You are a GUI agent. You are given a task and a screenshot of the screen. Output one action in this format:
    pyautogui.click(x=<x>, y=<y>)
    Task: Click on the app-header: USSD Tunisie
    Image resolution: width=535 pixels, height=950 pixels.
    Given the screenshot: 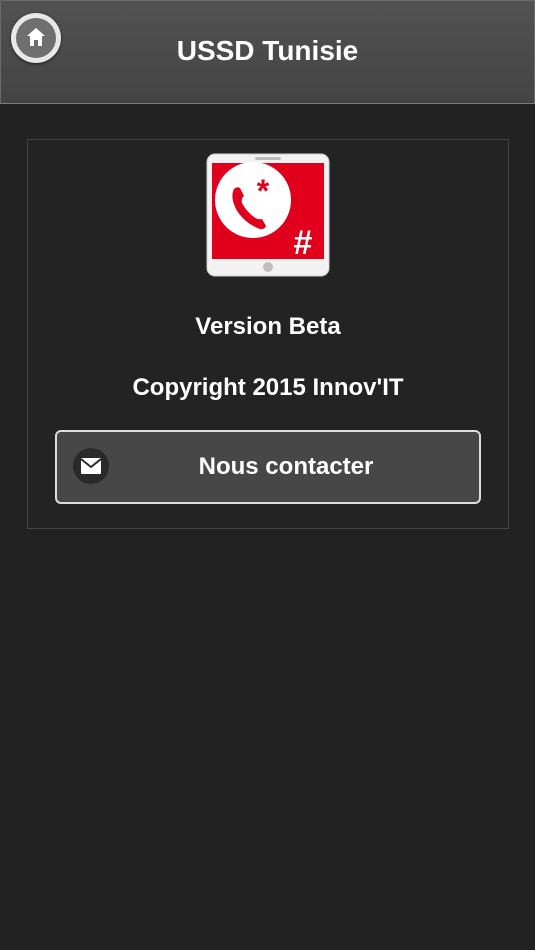 What is the action you would take?
    pyautogui.click(x=267, y=52)
    